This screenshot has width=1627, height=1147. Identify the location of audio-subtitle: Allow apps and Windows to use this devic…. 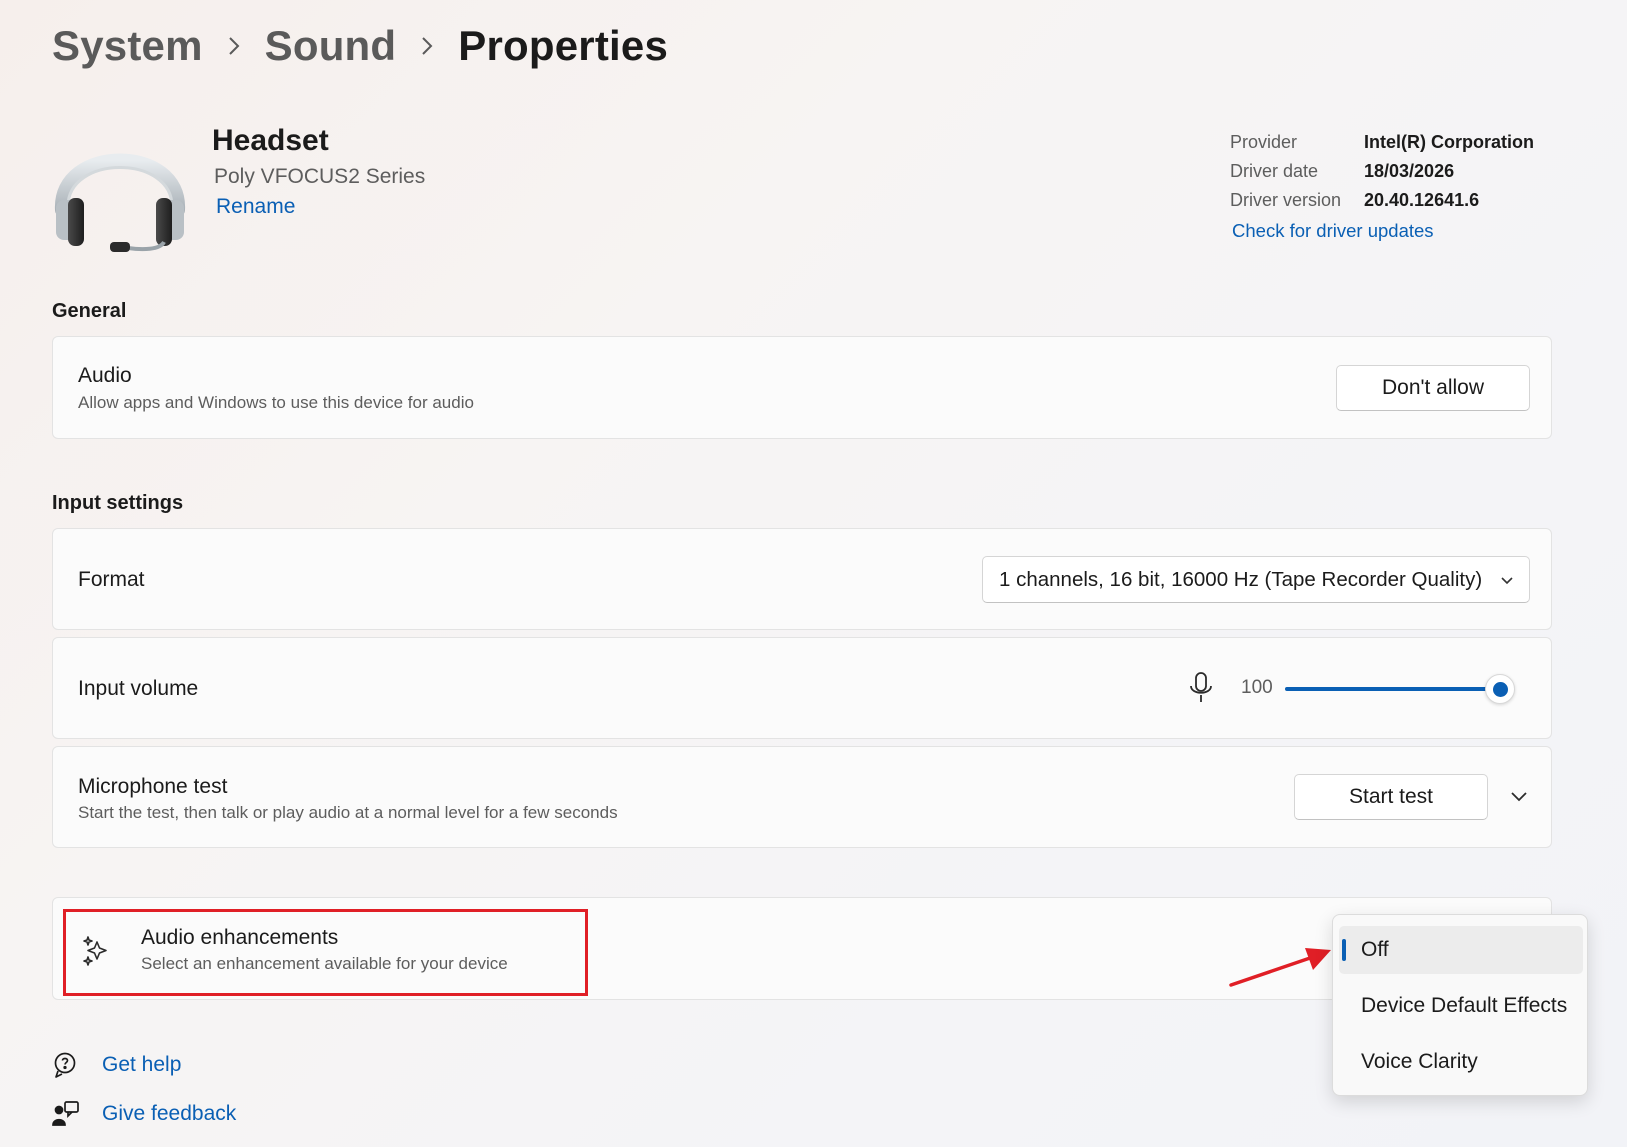
(276, 402).